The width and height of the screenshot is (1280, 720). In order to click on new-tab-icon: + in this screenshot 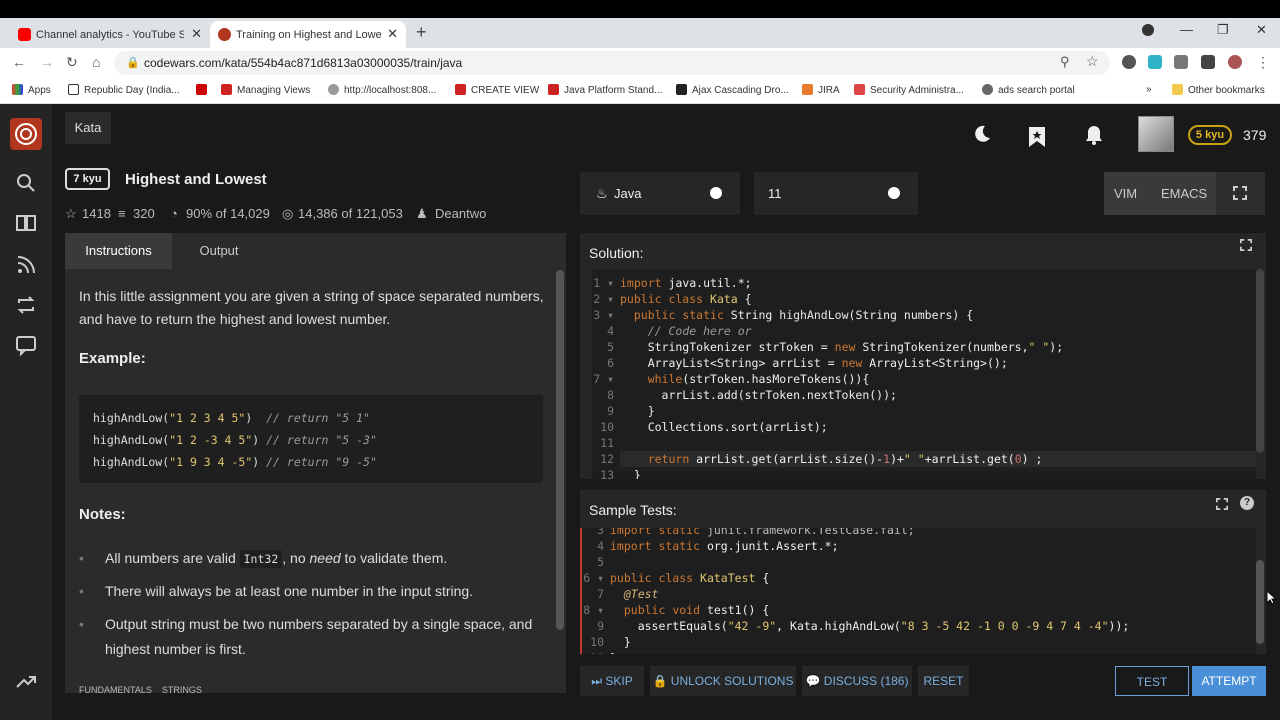, I will do `click(421, 32)`.